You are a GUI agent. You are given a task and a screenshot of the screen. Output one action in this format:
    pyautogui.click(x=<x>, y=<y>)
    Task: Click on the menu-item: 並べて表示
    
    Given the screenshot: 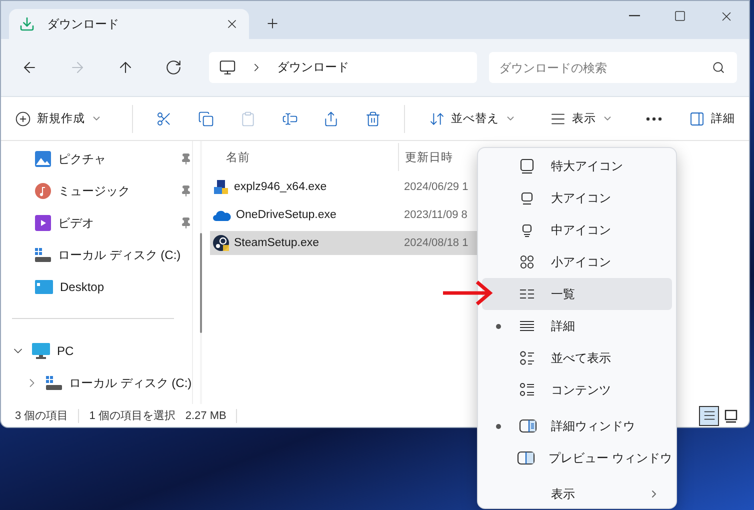 What is the action you would take?
    pyautogui.click(x=577, y=358)
    